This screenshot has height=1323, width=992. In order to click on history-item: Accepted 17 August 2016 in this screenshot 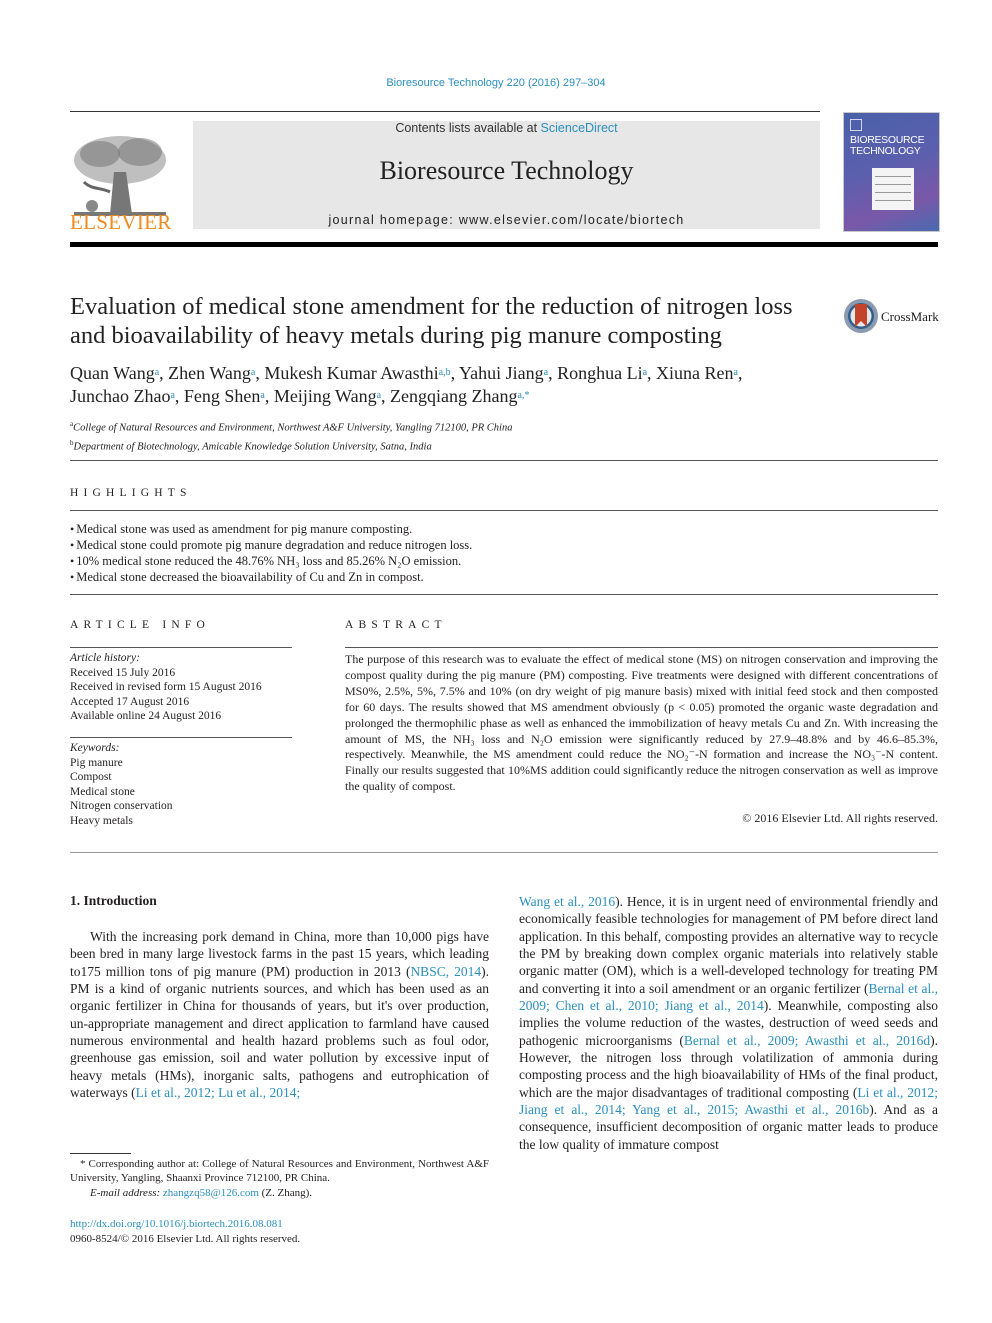, I will do `click(130, 701)`.